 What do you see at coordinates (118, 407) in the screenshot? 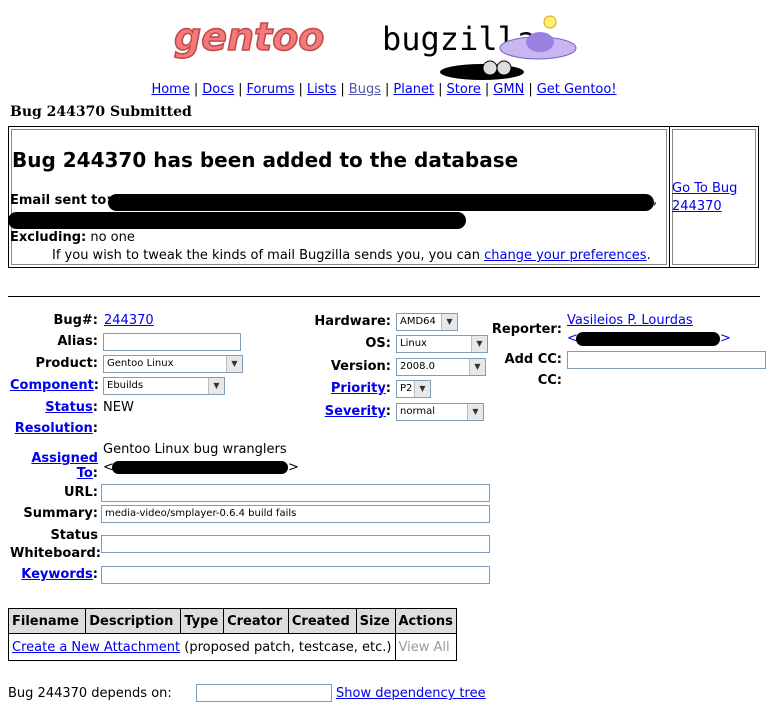
I see `status-value: NEW` at bounding box center [118, 407].